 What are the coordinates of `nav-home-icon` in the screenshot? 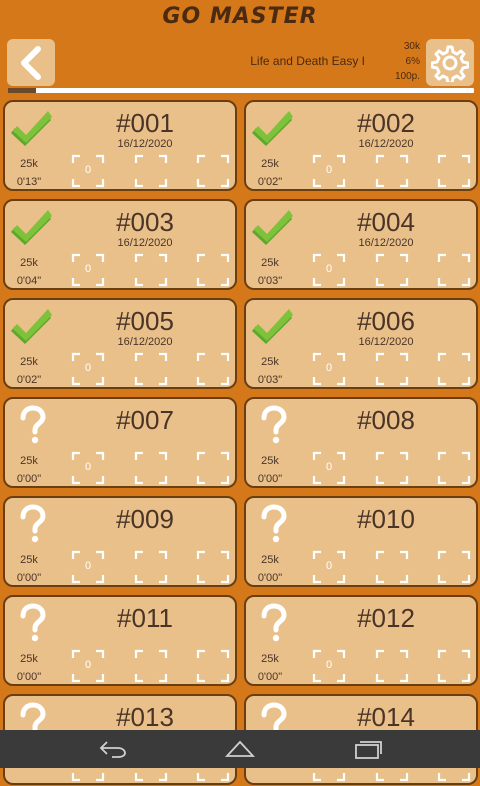 It's located at (240, 749).